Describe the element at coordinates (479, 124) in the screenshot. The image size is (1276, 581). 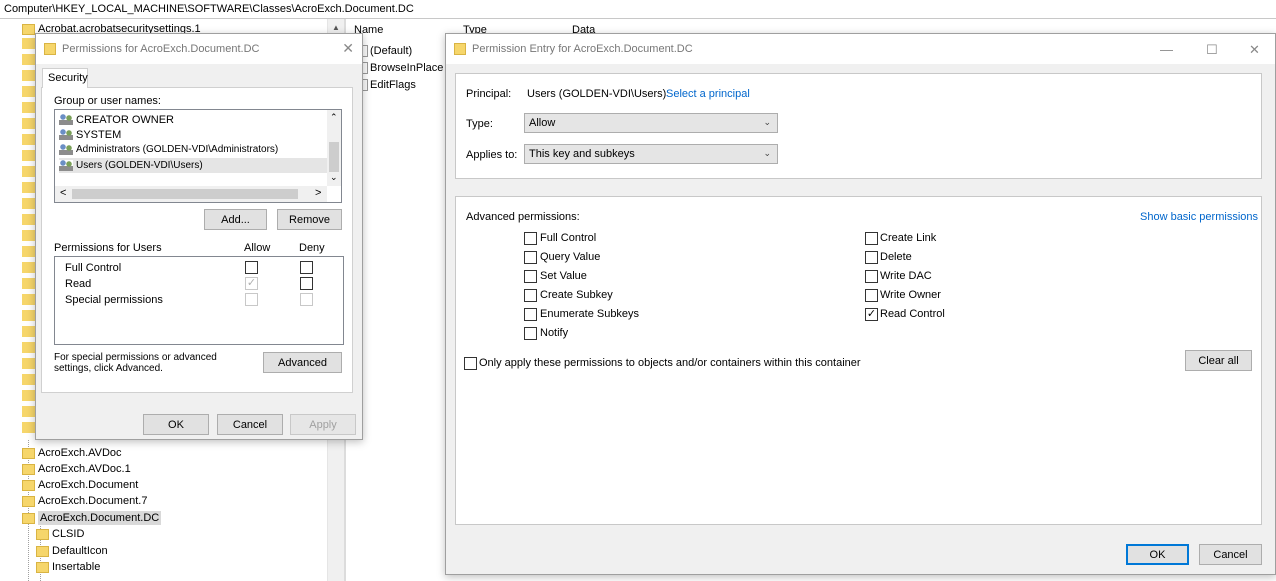
I see `type-label: Type:` at that location.